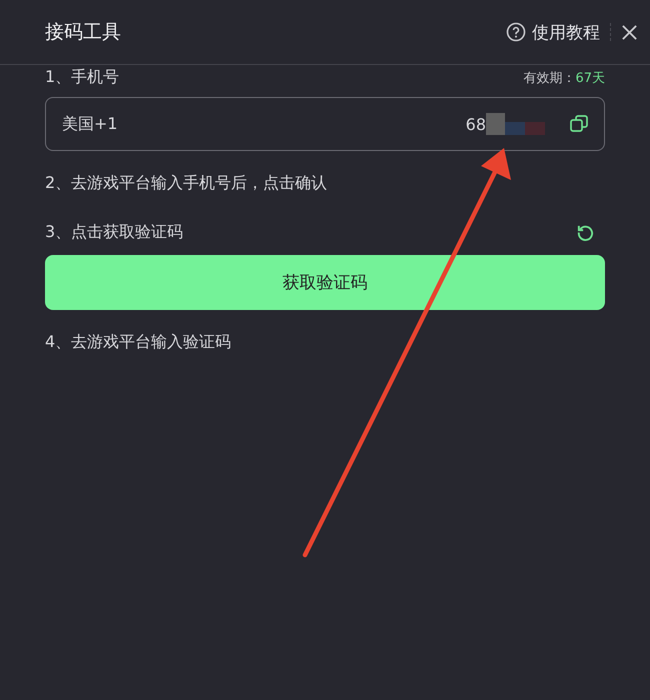 The height and width of the screenshot is (700, 650). I want to click on country-code: 美国+1, so click(90, 124).